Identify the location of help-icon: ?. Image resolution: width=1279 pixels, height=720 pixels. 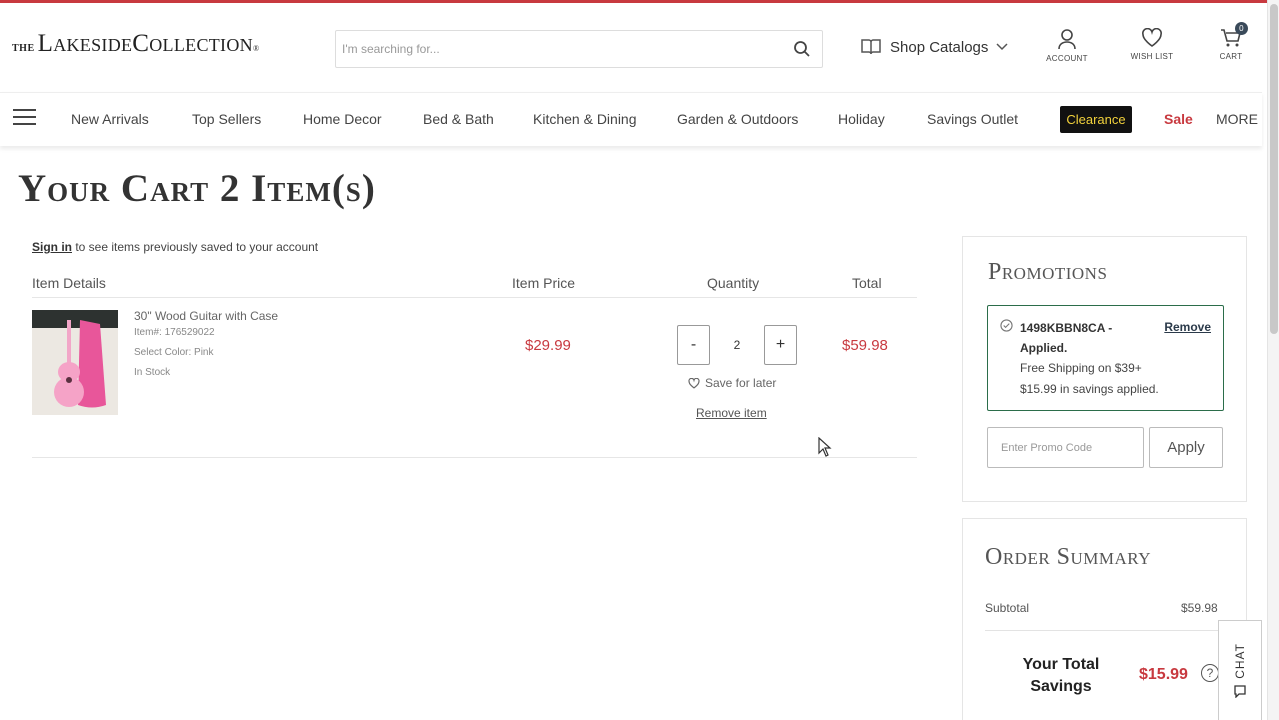
(1210, 673).